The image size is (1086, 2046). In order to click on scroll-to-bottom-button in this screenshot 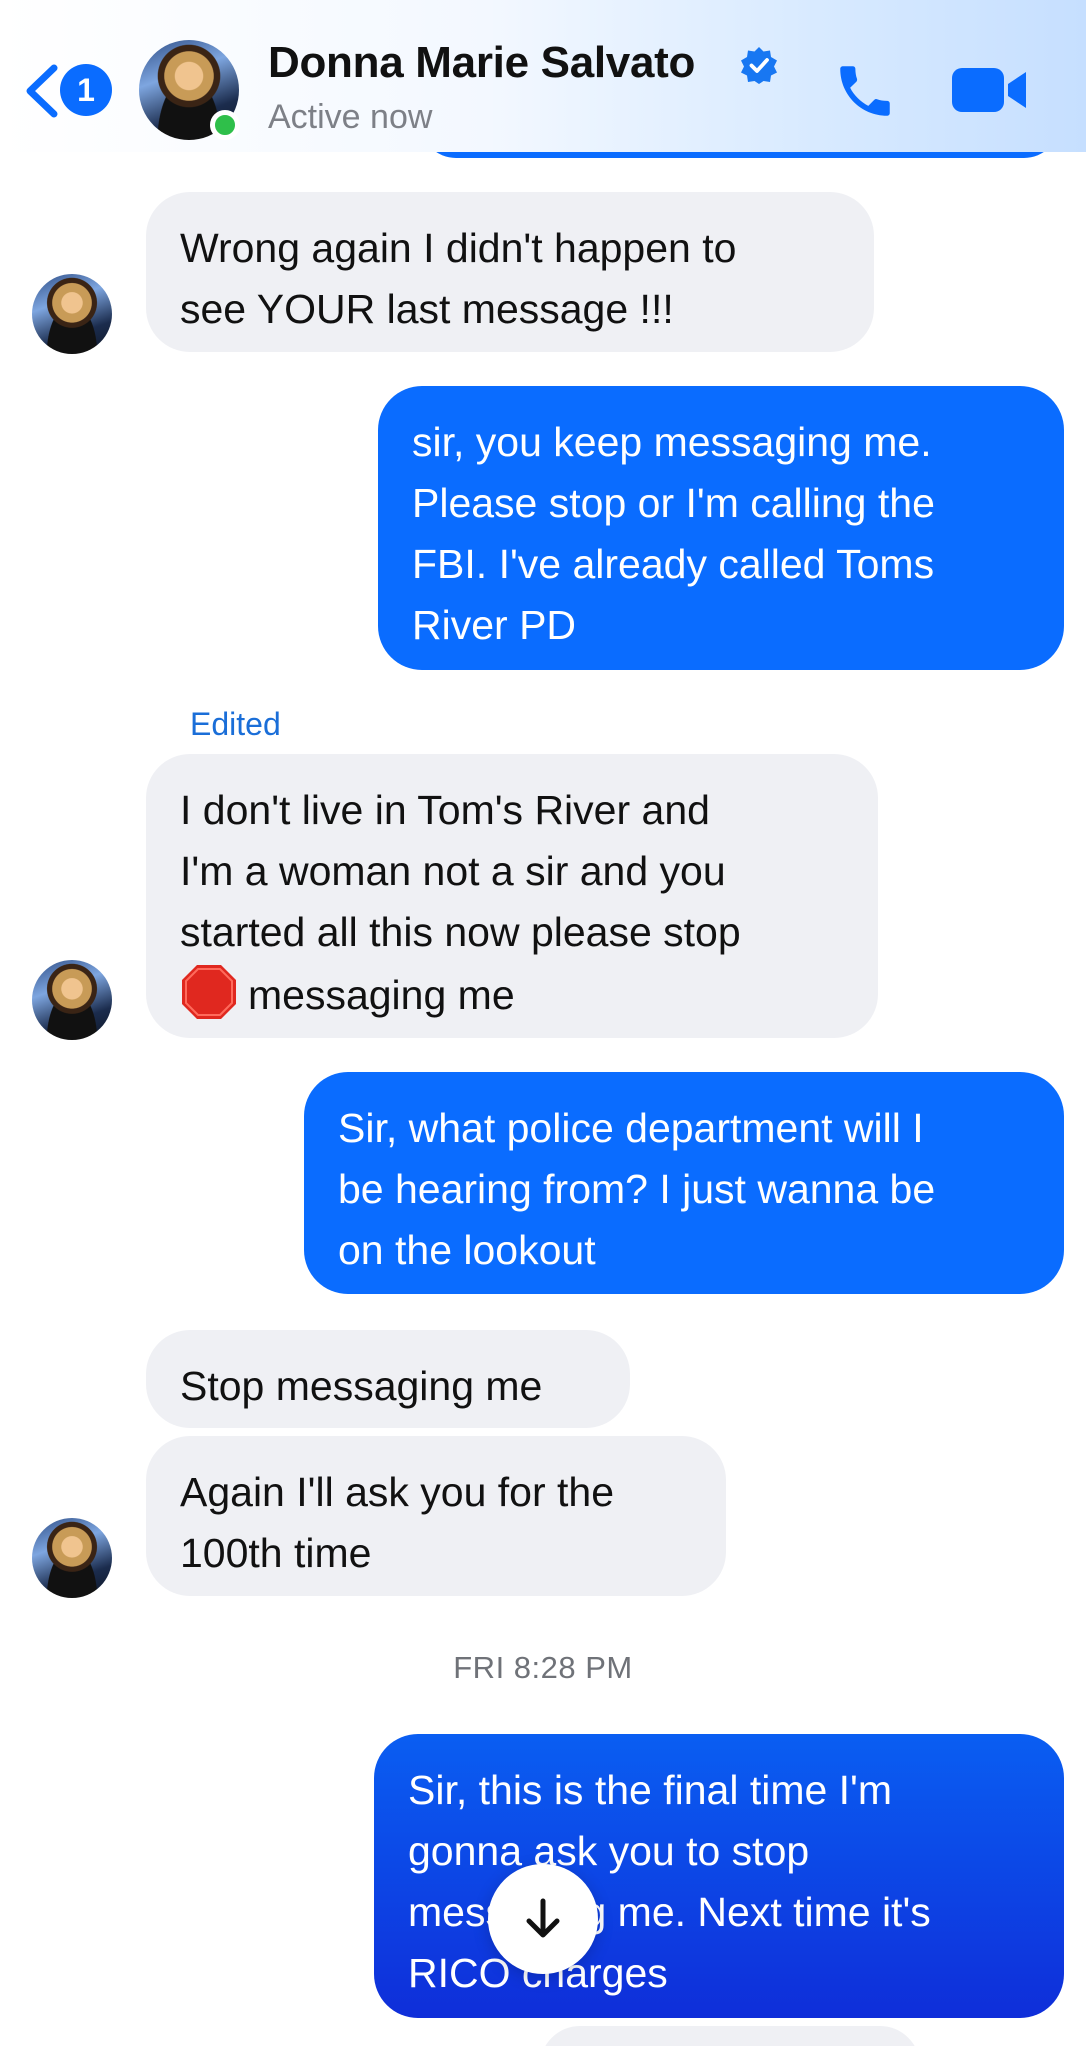, I will do `click(543, 1919)`.